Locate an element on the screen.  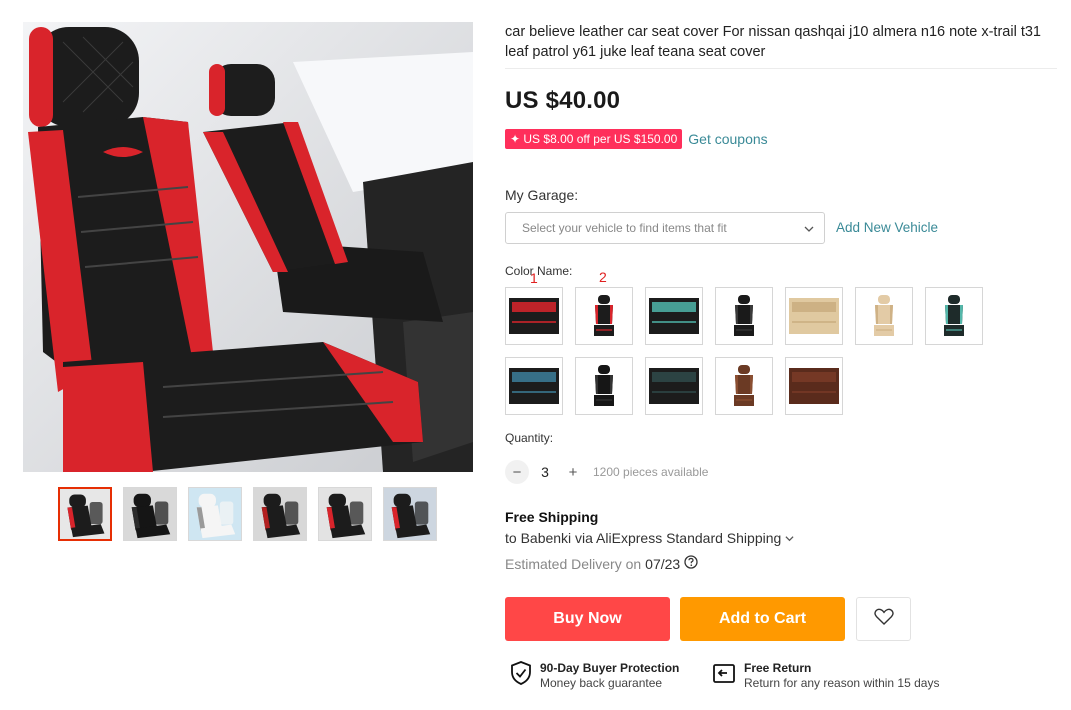
add-to-cart-button: Add to Cart is located at coordinates (762, 619).